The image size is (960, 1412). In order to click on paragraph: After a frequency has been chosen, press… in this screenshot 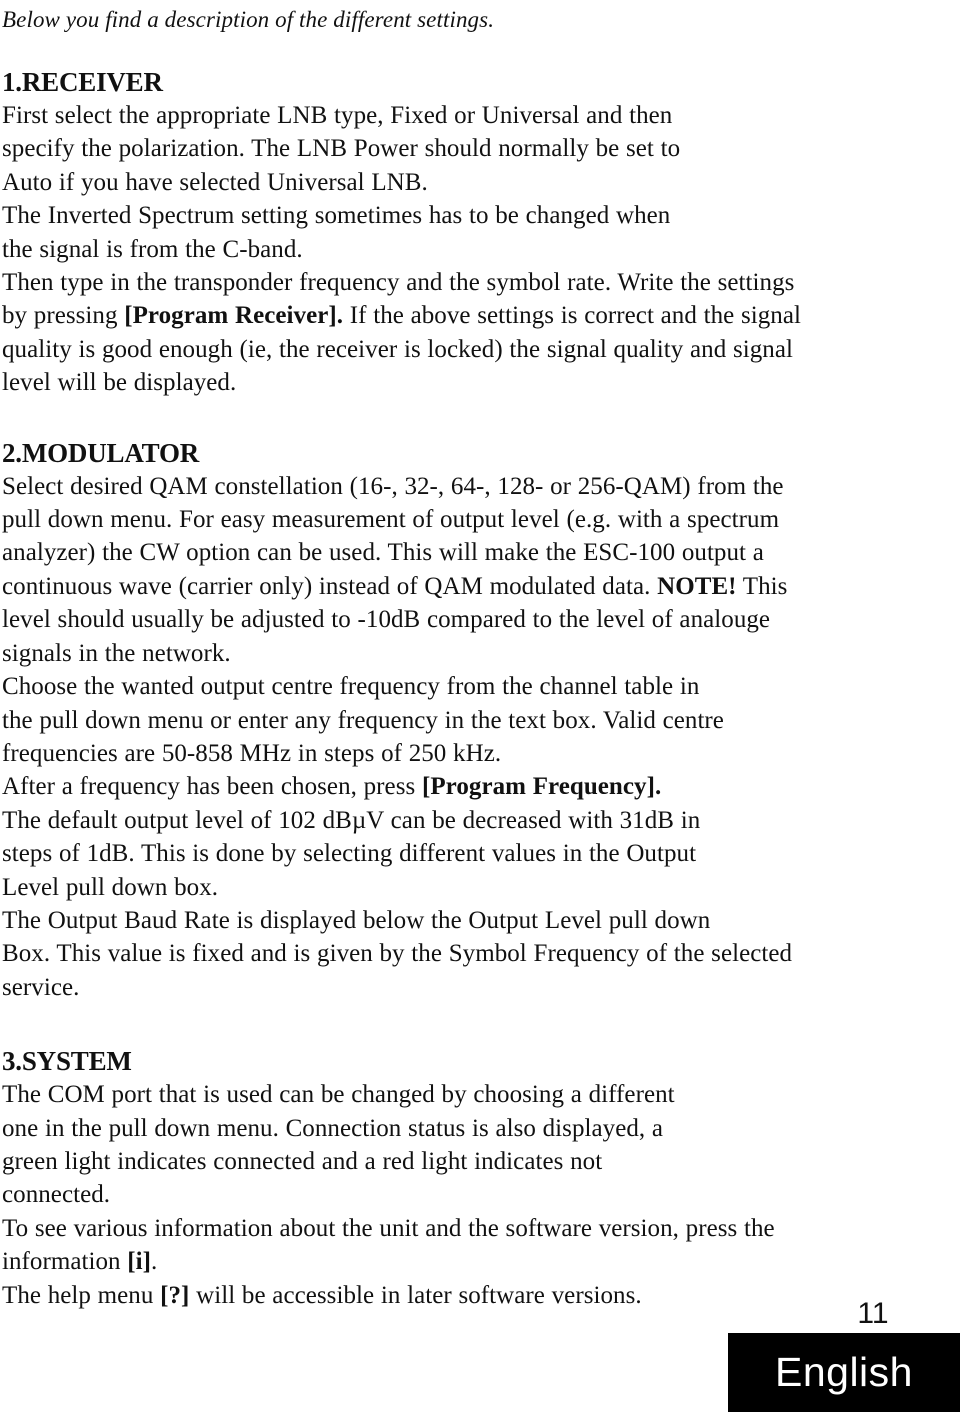, I will do `click(407, 786)`.